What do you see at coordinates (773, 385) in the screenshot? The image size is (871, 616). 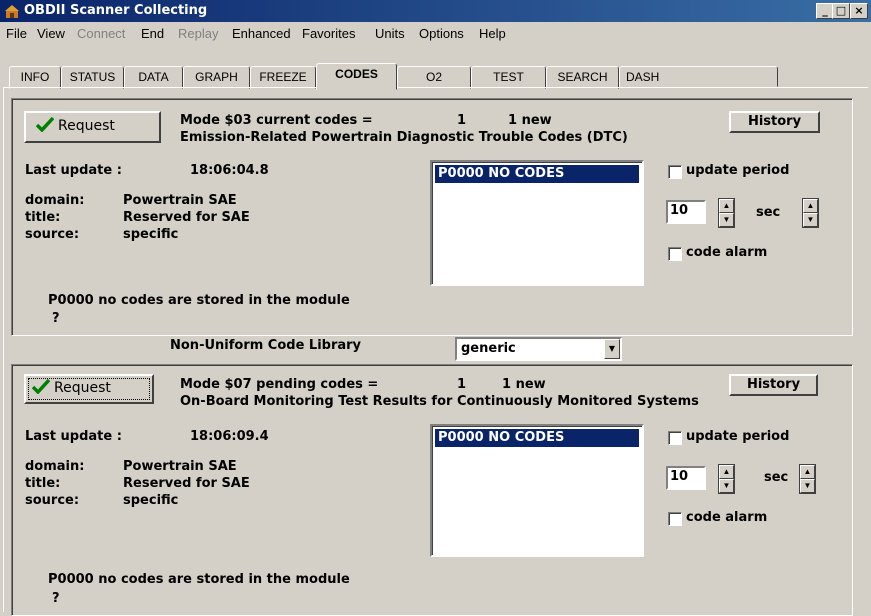 I see `history-button-pending: History` at bounding box center [773, 385].